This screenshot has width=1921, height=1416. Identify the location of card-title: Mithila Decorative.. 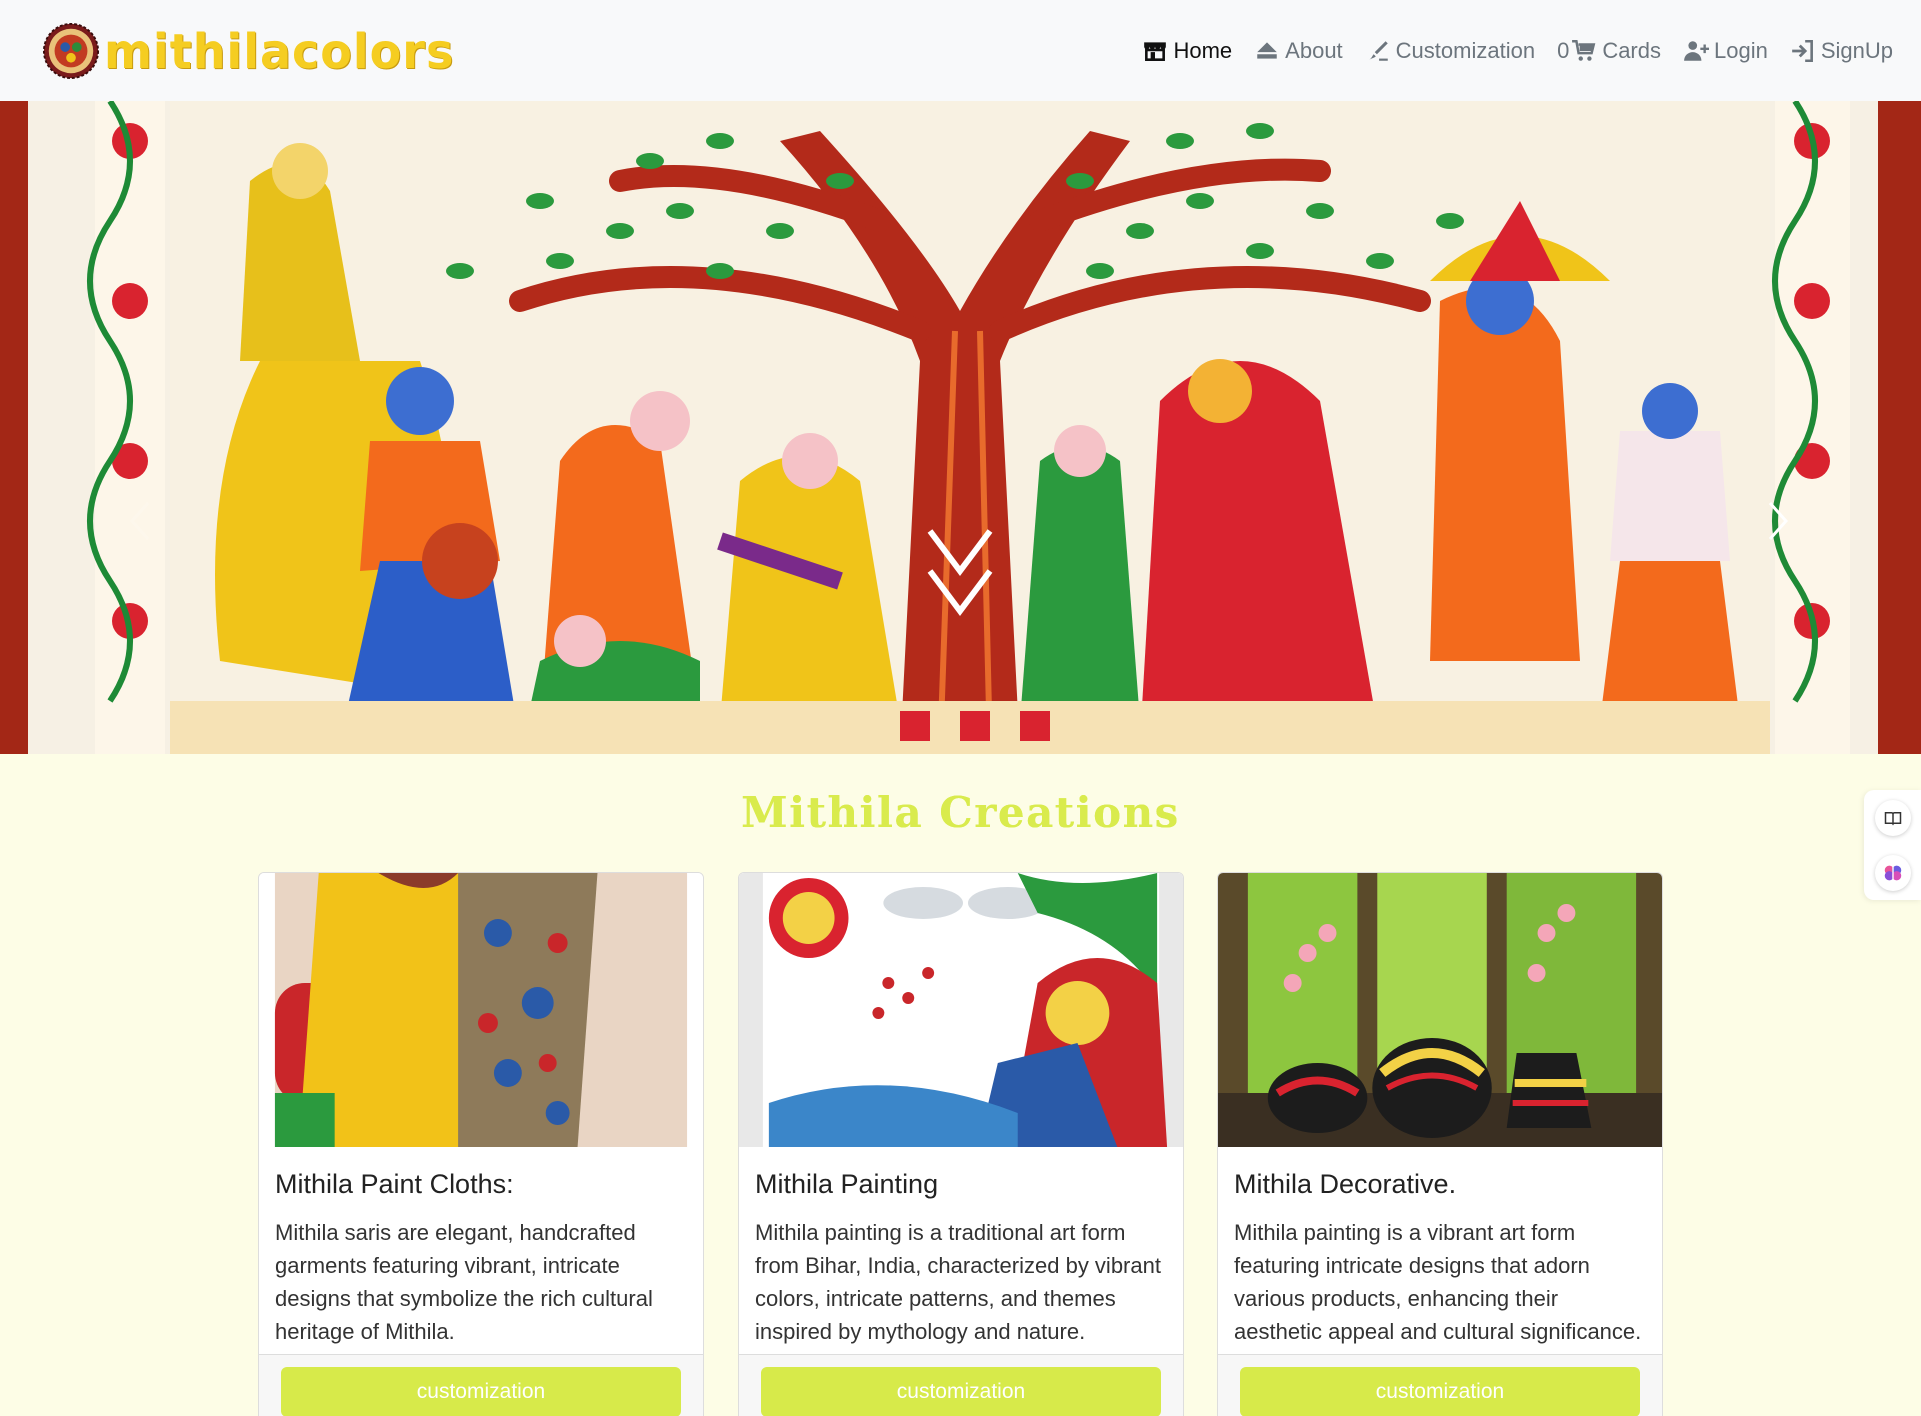
(1345, 1184).